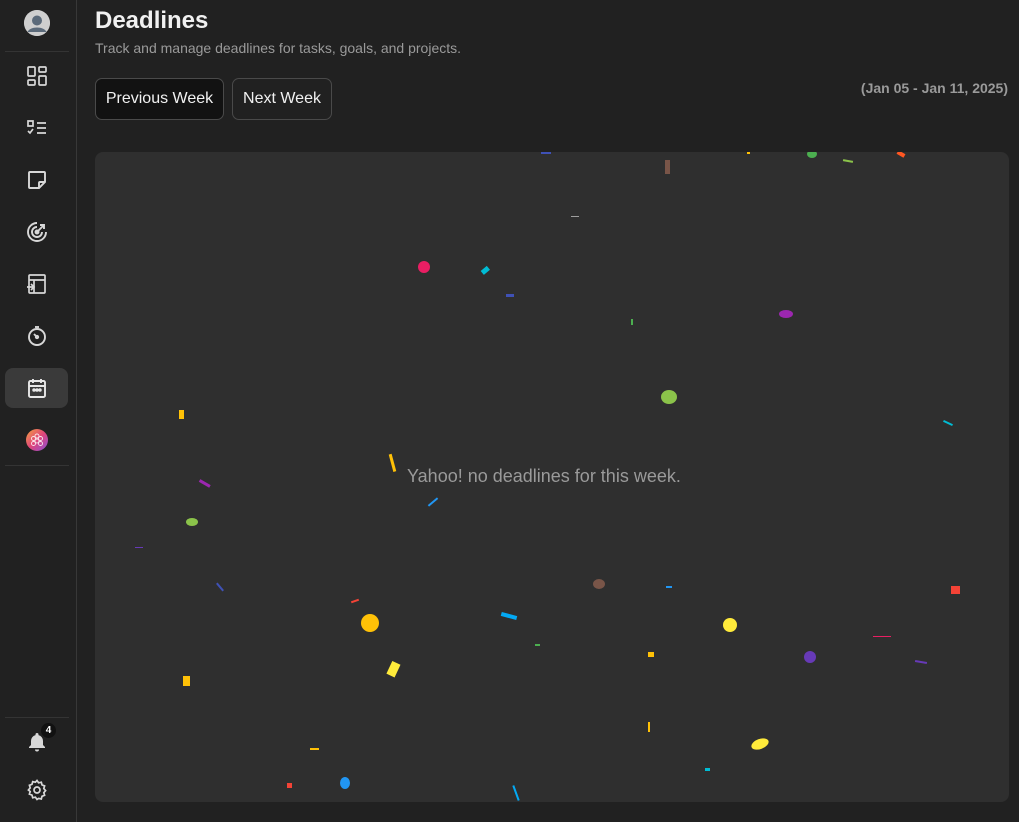 Image resolution: width=1019 pixels, height=822 pixels. I want to click on sidebar-item-tasks, so click(36, 128).